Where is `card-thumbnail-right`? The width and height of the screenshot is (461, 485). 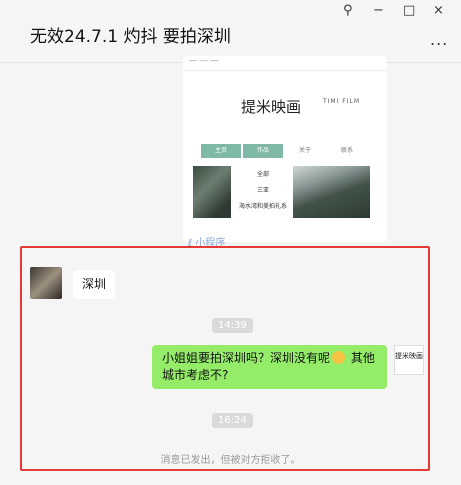
card-thumbnail-right is located at coordinates (331, 192).